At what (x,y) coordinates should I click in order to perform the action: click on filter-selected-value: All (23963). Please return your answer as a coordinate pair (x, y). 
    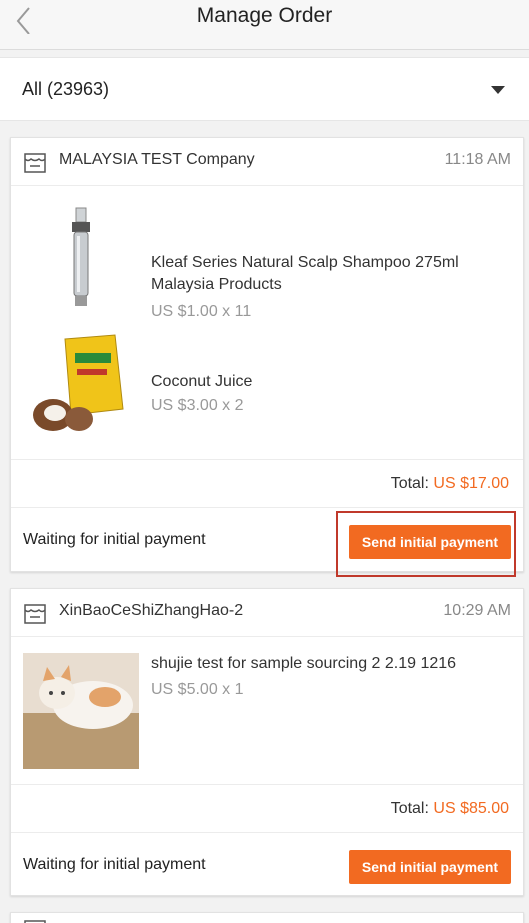
    Looking at the image, I should click on (66, 89).